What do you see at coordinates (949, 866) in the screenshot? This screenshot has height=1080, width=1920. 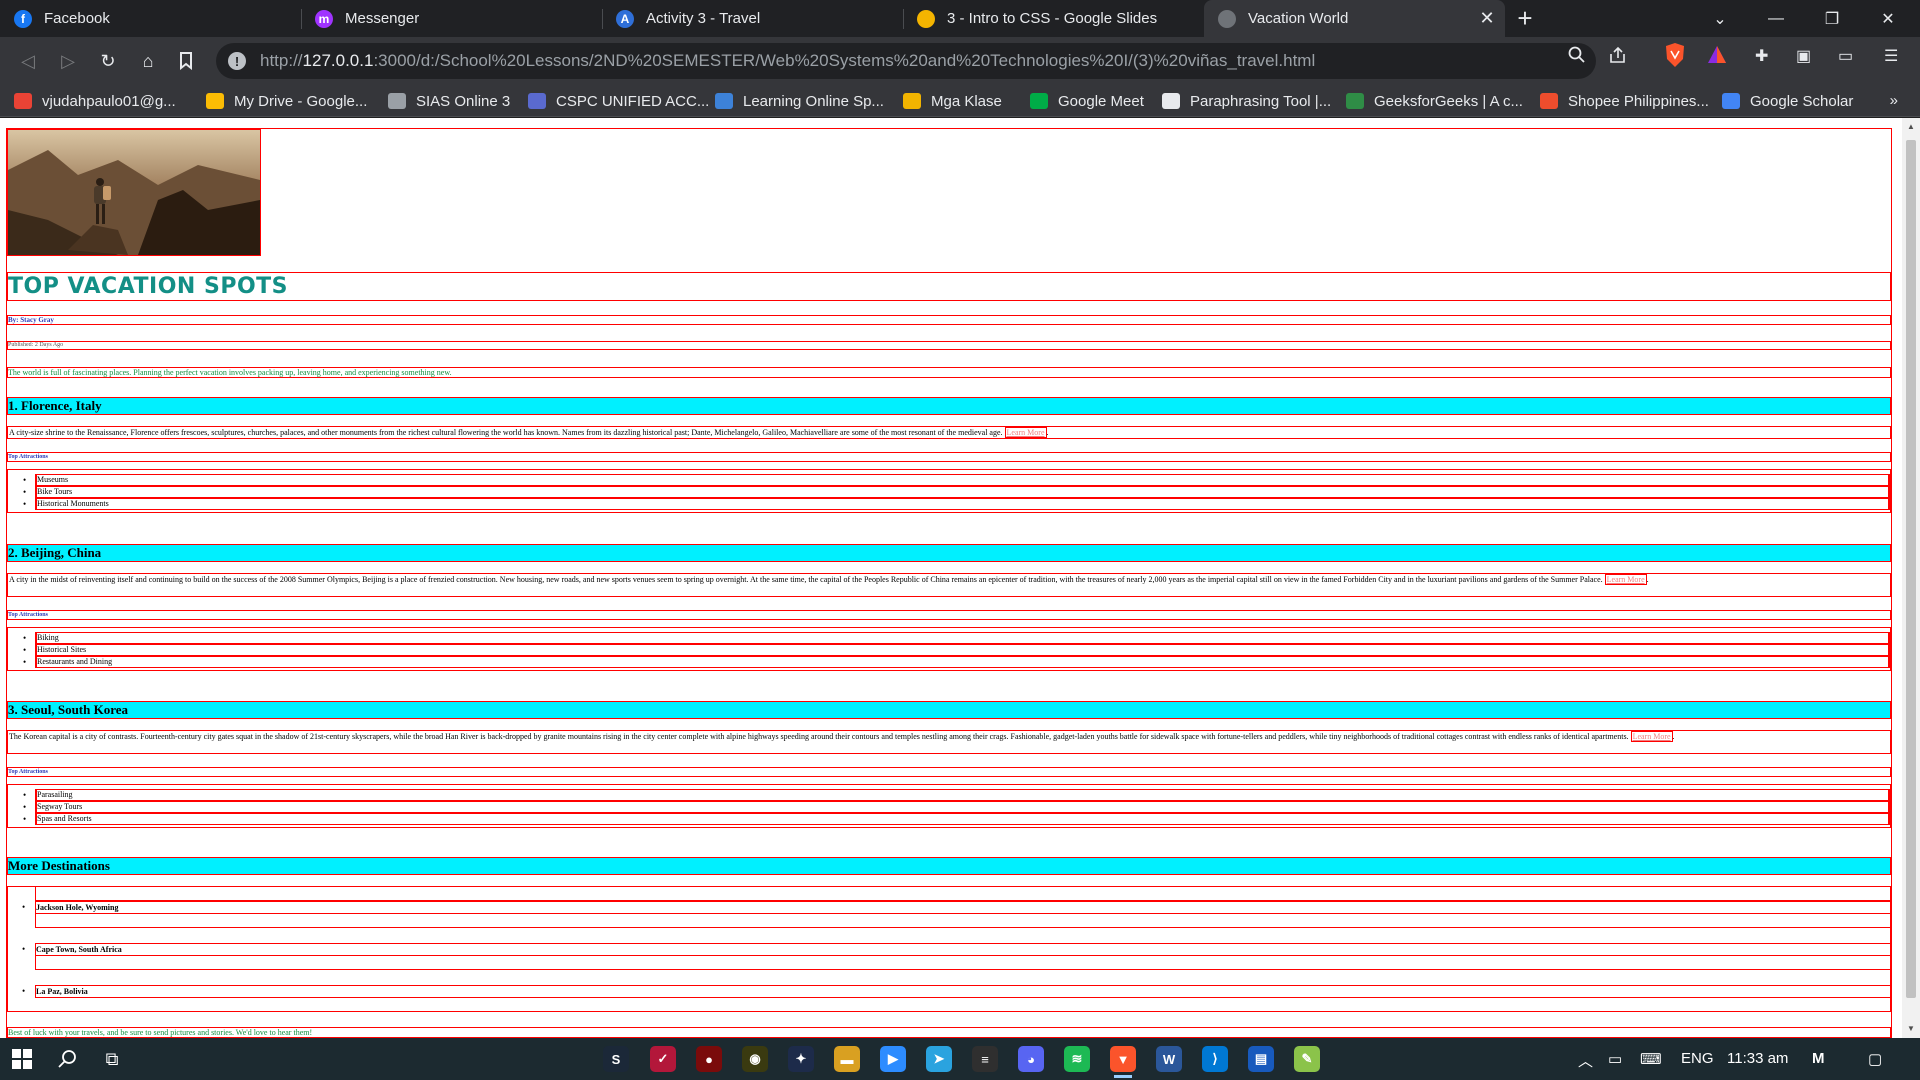 I see `more-destinations-heading: More Destinations` at bounding box center [949, 866].